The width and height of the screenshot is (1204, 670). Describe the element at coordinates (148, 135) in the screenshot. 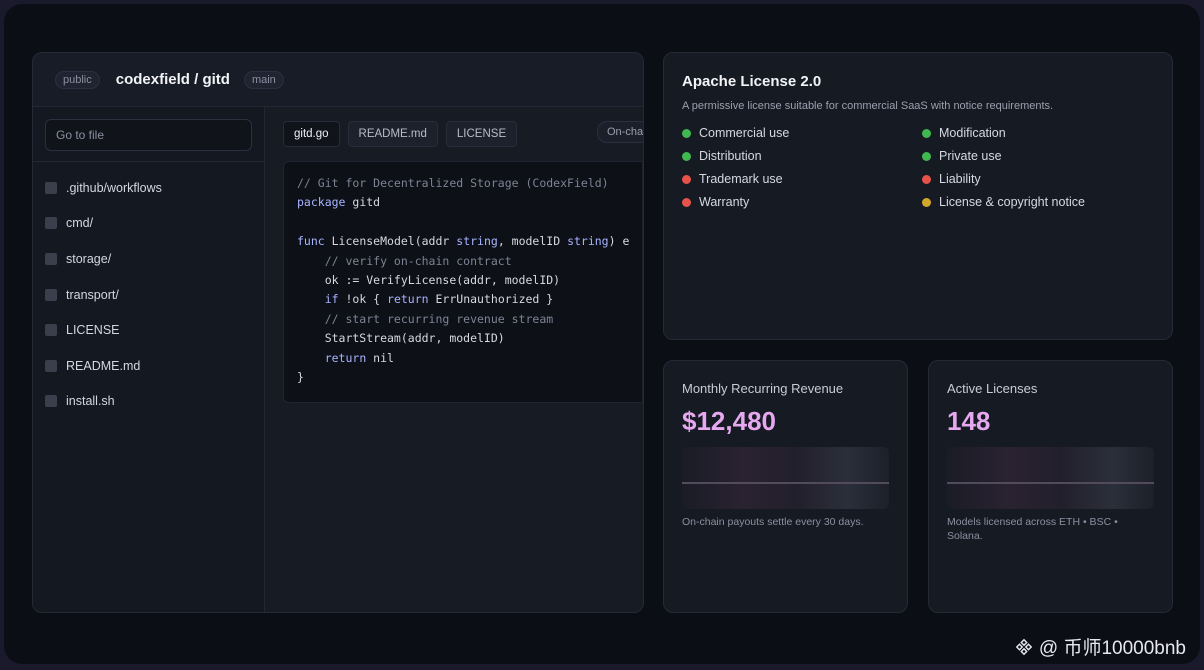

I see `go-to-file-input: Go to file` at that location.